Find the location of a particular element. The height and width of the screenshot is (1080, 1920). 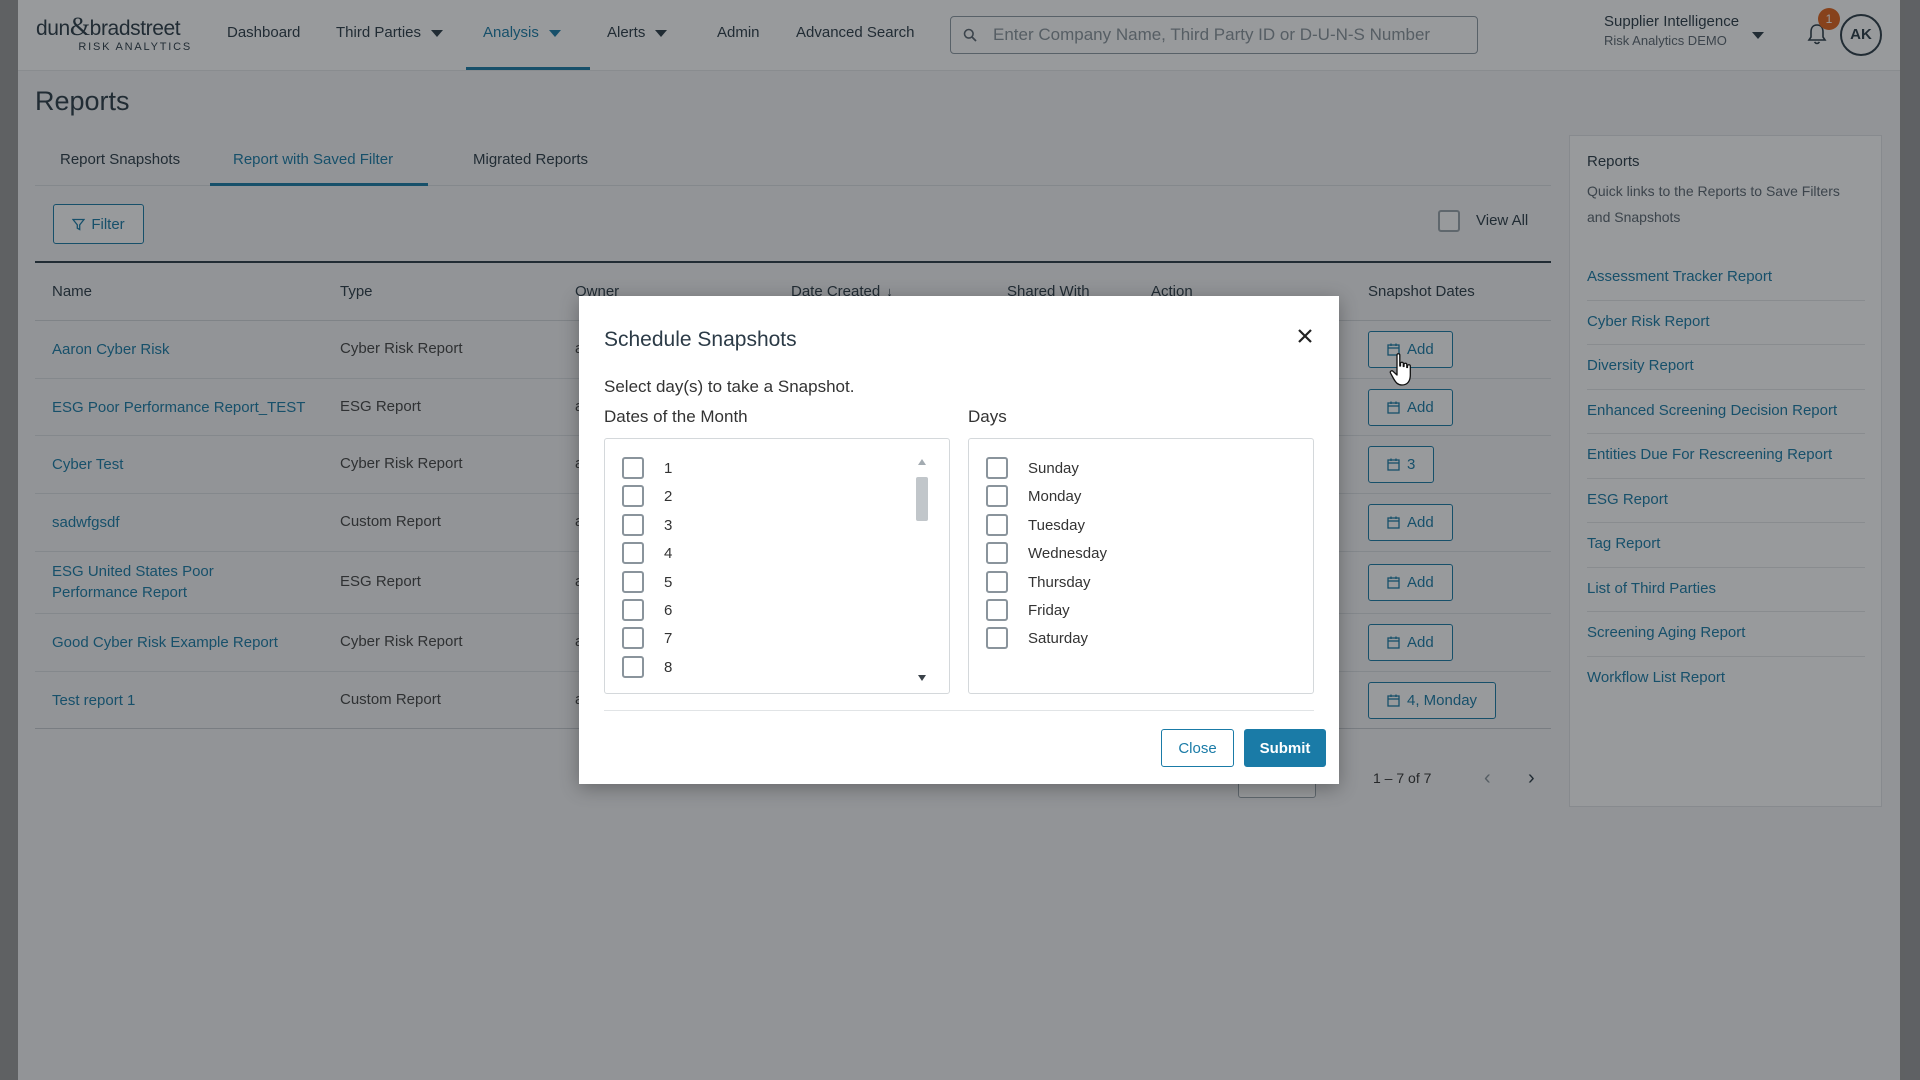

day-option: Tuesday is located at coordinates (1035, 525).